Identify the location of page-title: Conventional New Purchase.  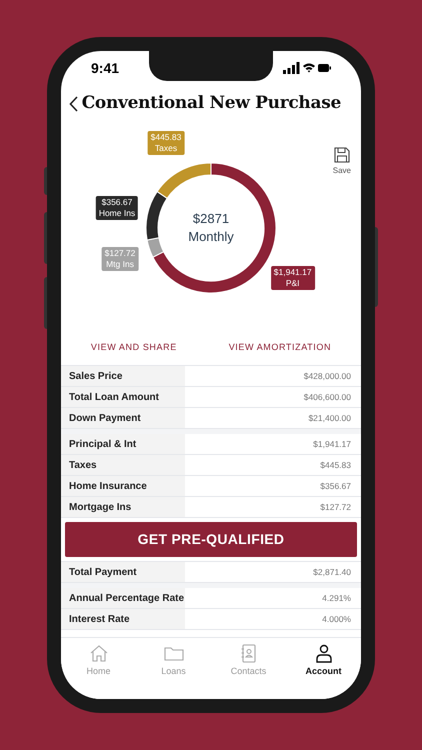
(212, 104).